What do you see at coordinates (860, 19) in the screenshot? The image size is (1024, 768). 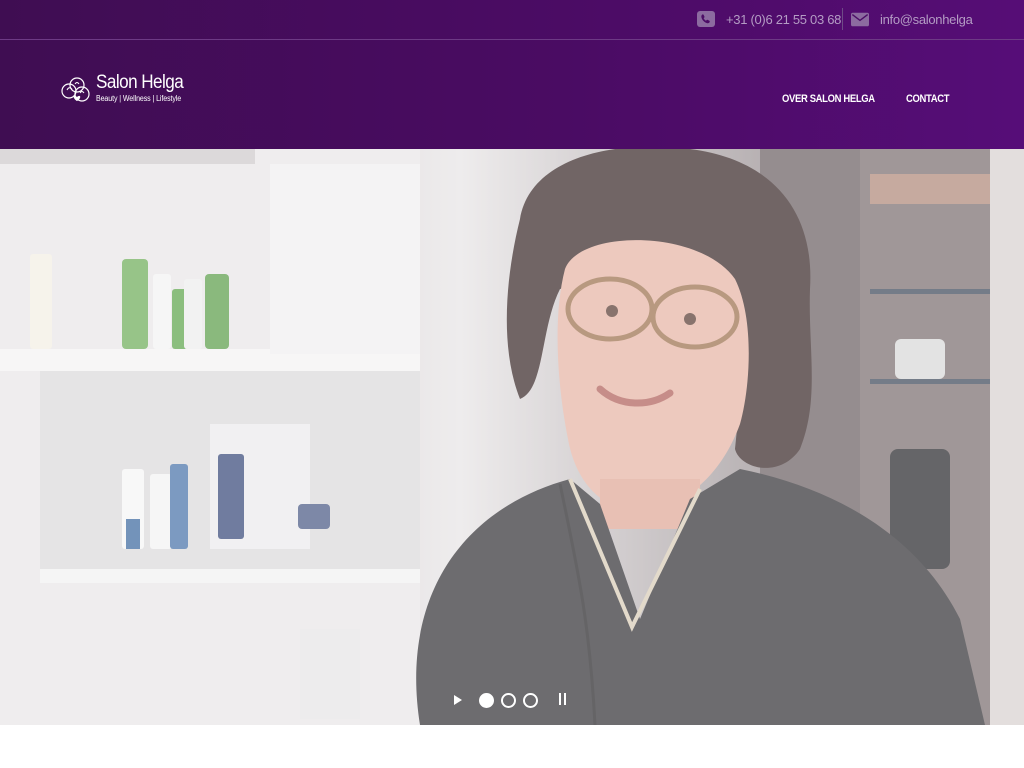 I see `envelope-icon` at bounding box center [860, 19].